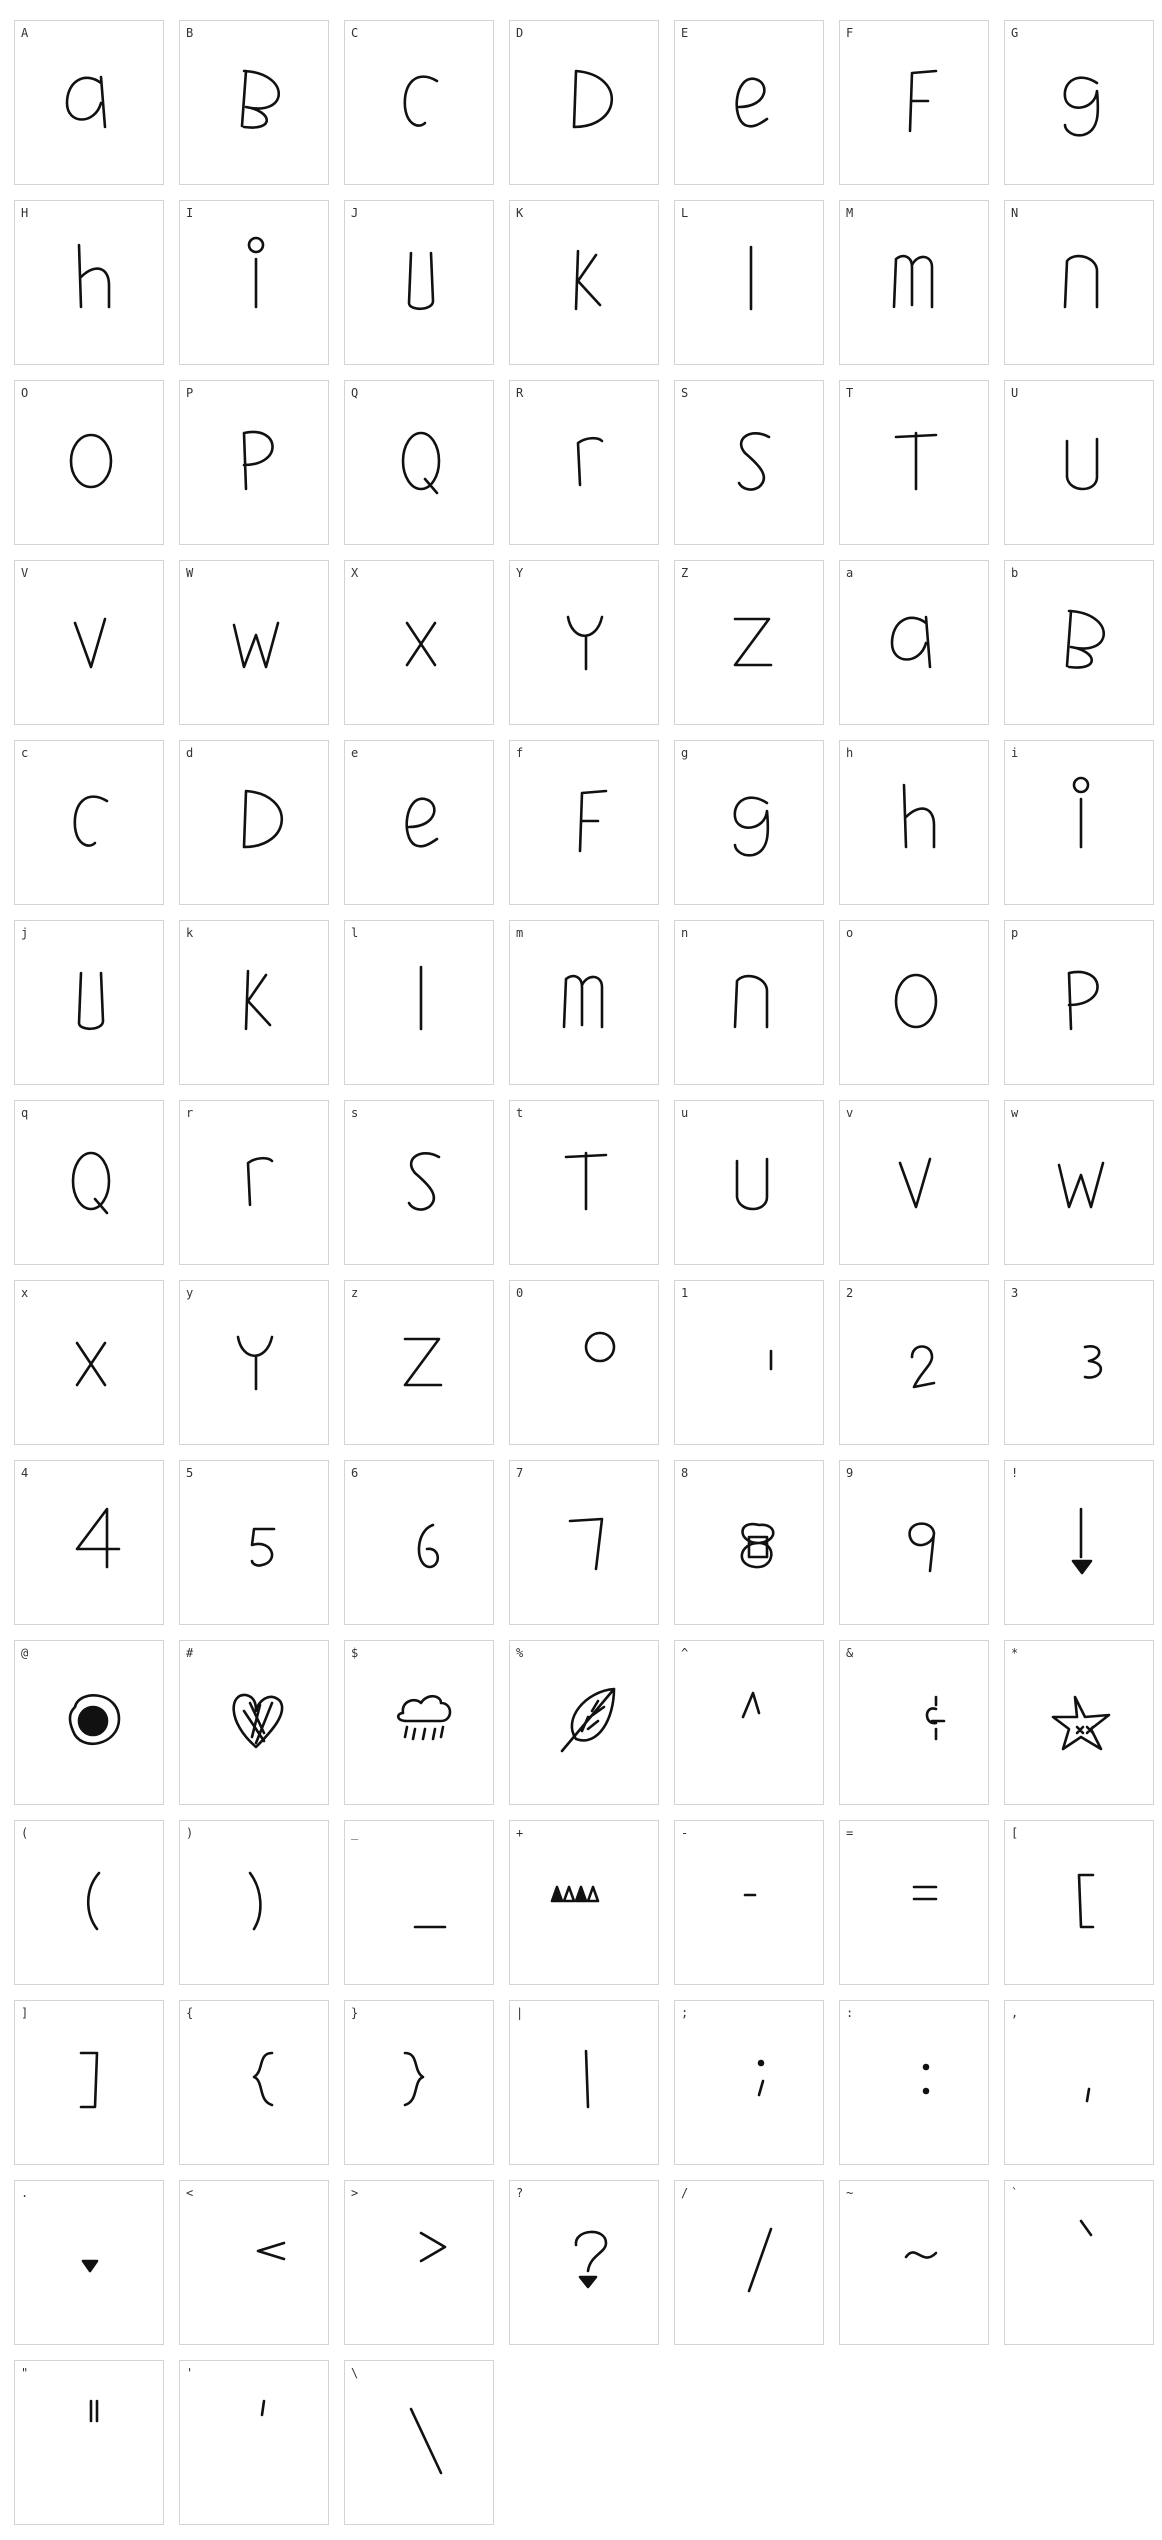  Describe the element at coordinates (420, 643) in the screenshot. I see `glyph-upper-x-icon` at that location.